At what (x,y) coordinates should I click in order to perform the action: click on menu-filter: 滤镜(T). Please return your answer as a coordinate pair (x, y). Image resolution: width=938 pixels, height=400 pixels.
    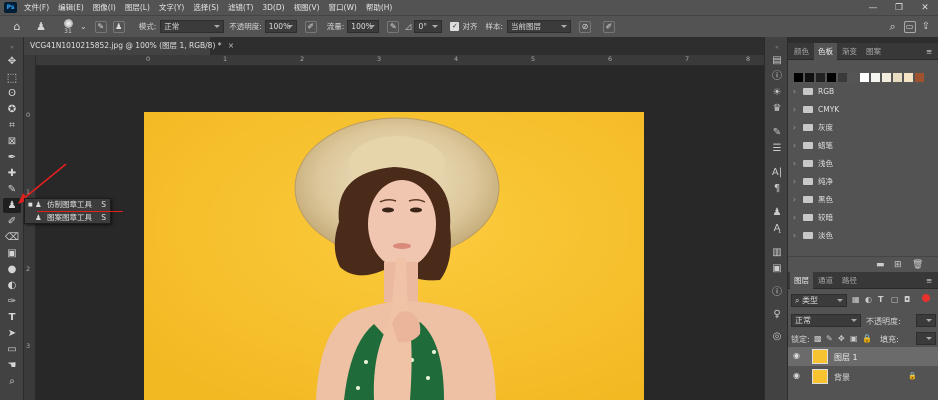
    Looking at the image, I should click on (240, 7).